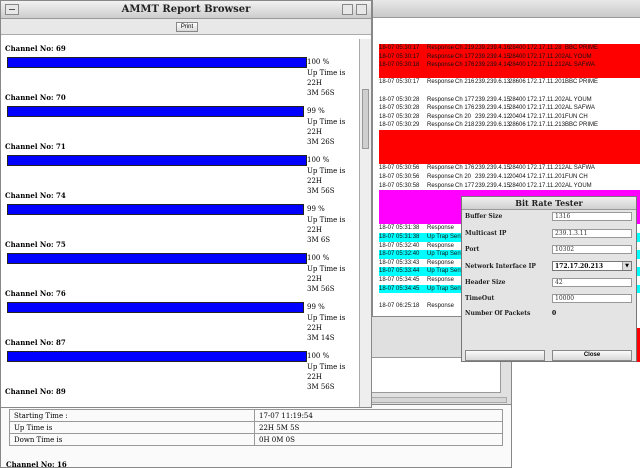 The height and width of the screenshot is (468, 640). Describe the element at coordinates (517, 125) in the screenshot. I see `log-cell: 28606` at that location.